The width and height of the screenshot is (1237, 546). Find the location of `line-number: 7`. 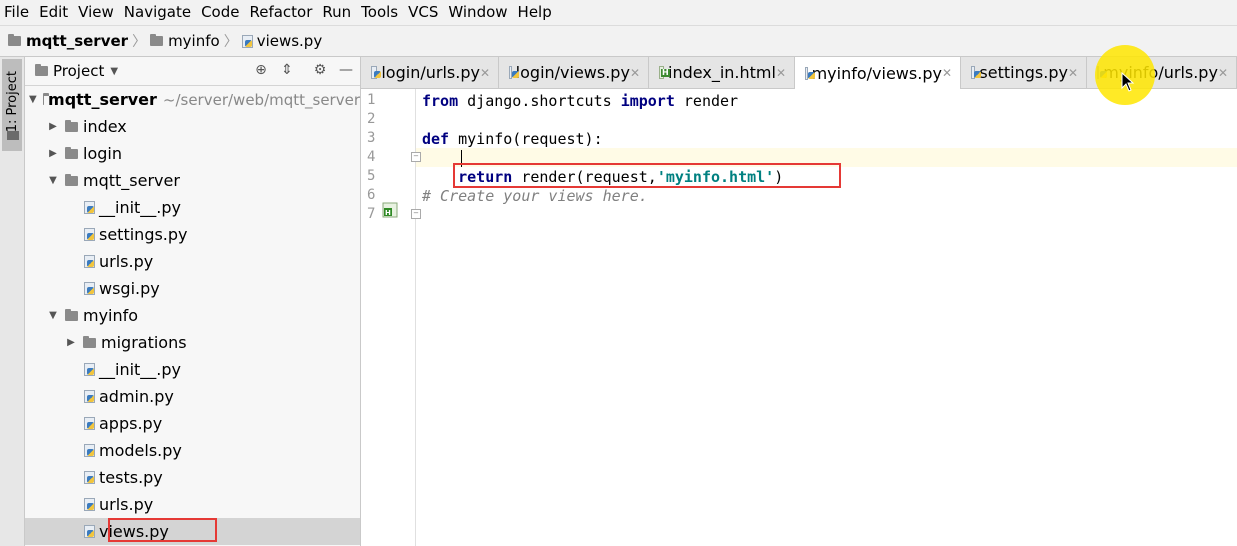

line-number: 7 is located at coordinates (371, 214).